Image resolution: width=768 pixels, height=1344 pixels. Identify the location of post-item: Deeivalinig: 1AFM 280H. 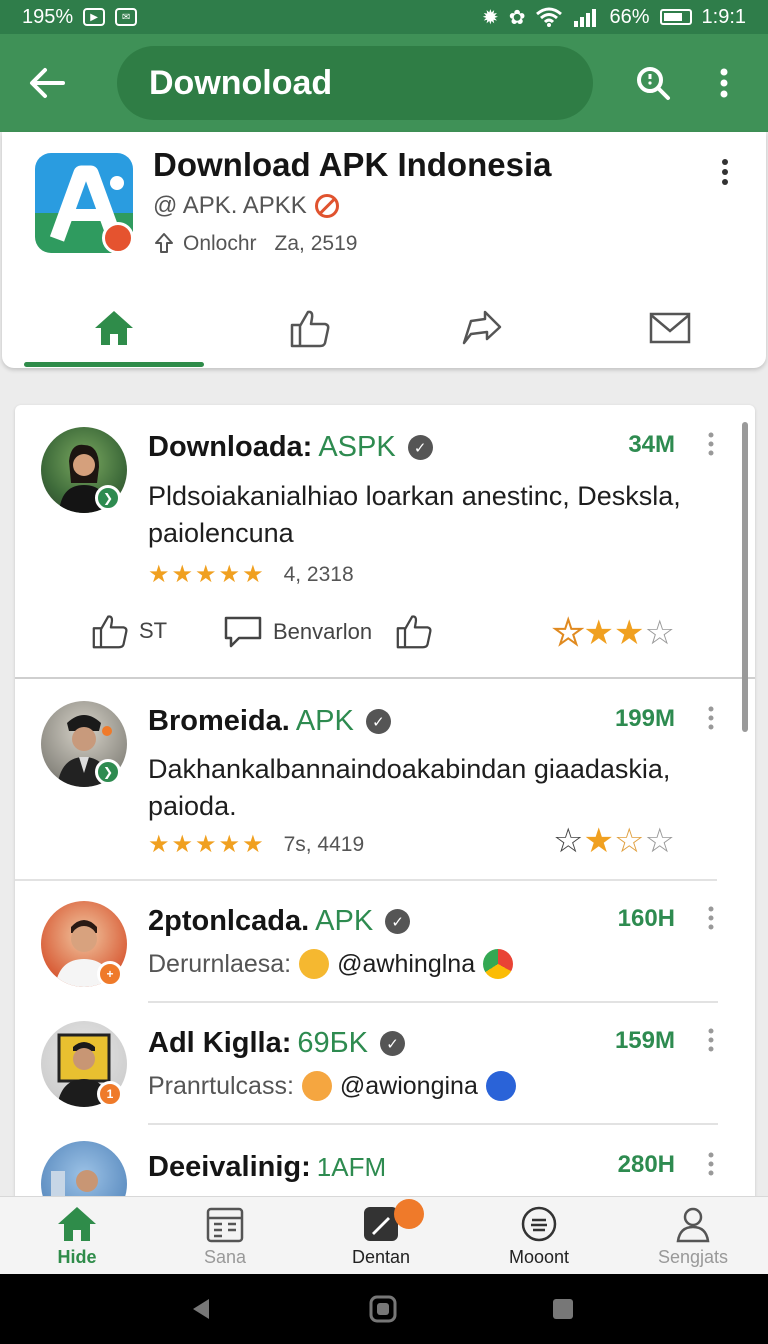
(385, 1166).